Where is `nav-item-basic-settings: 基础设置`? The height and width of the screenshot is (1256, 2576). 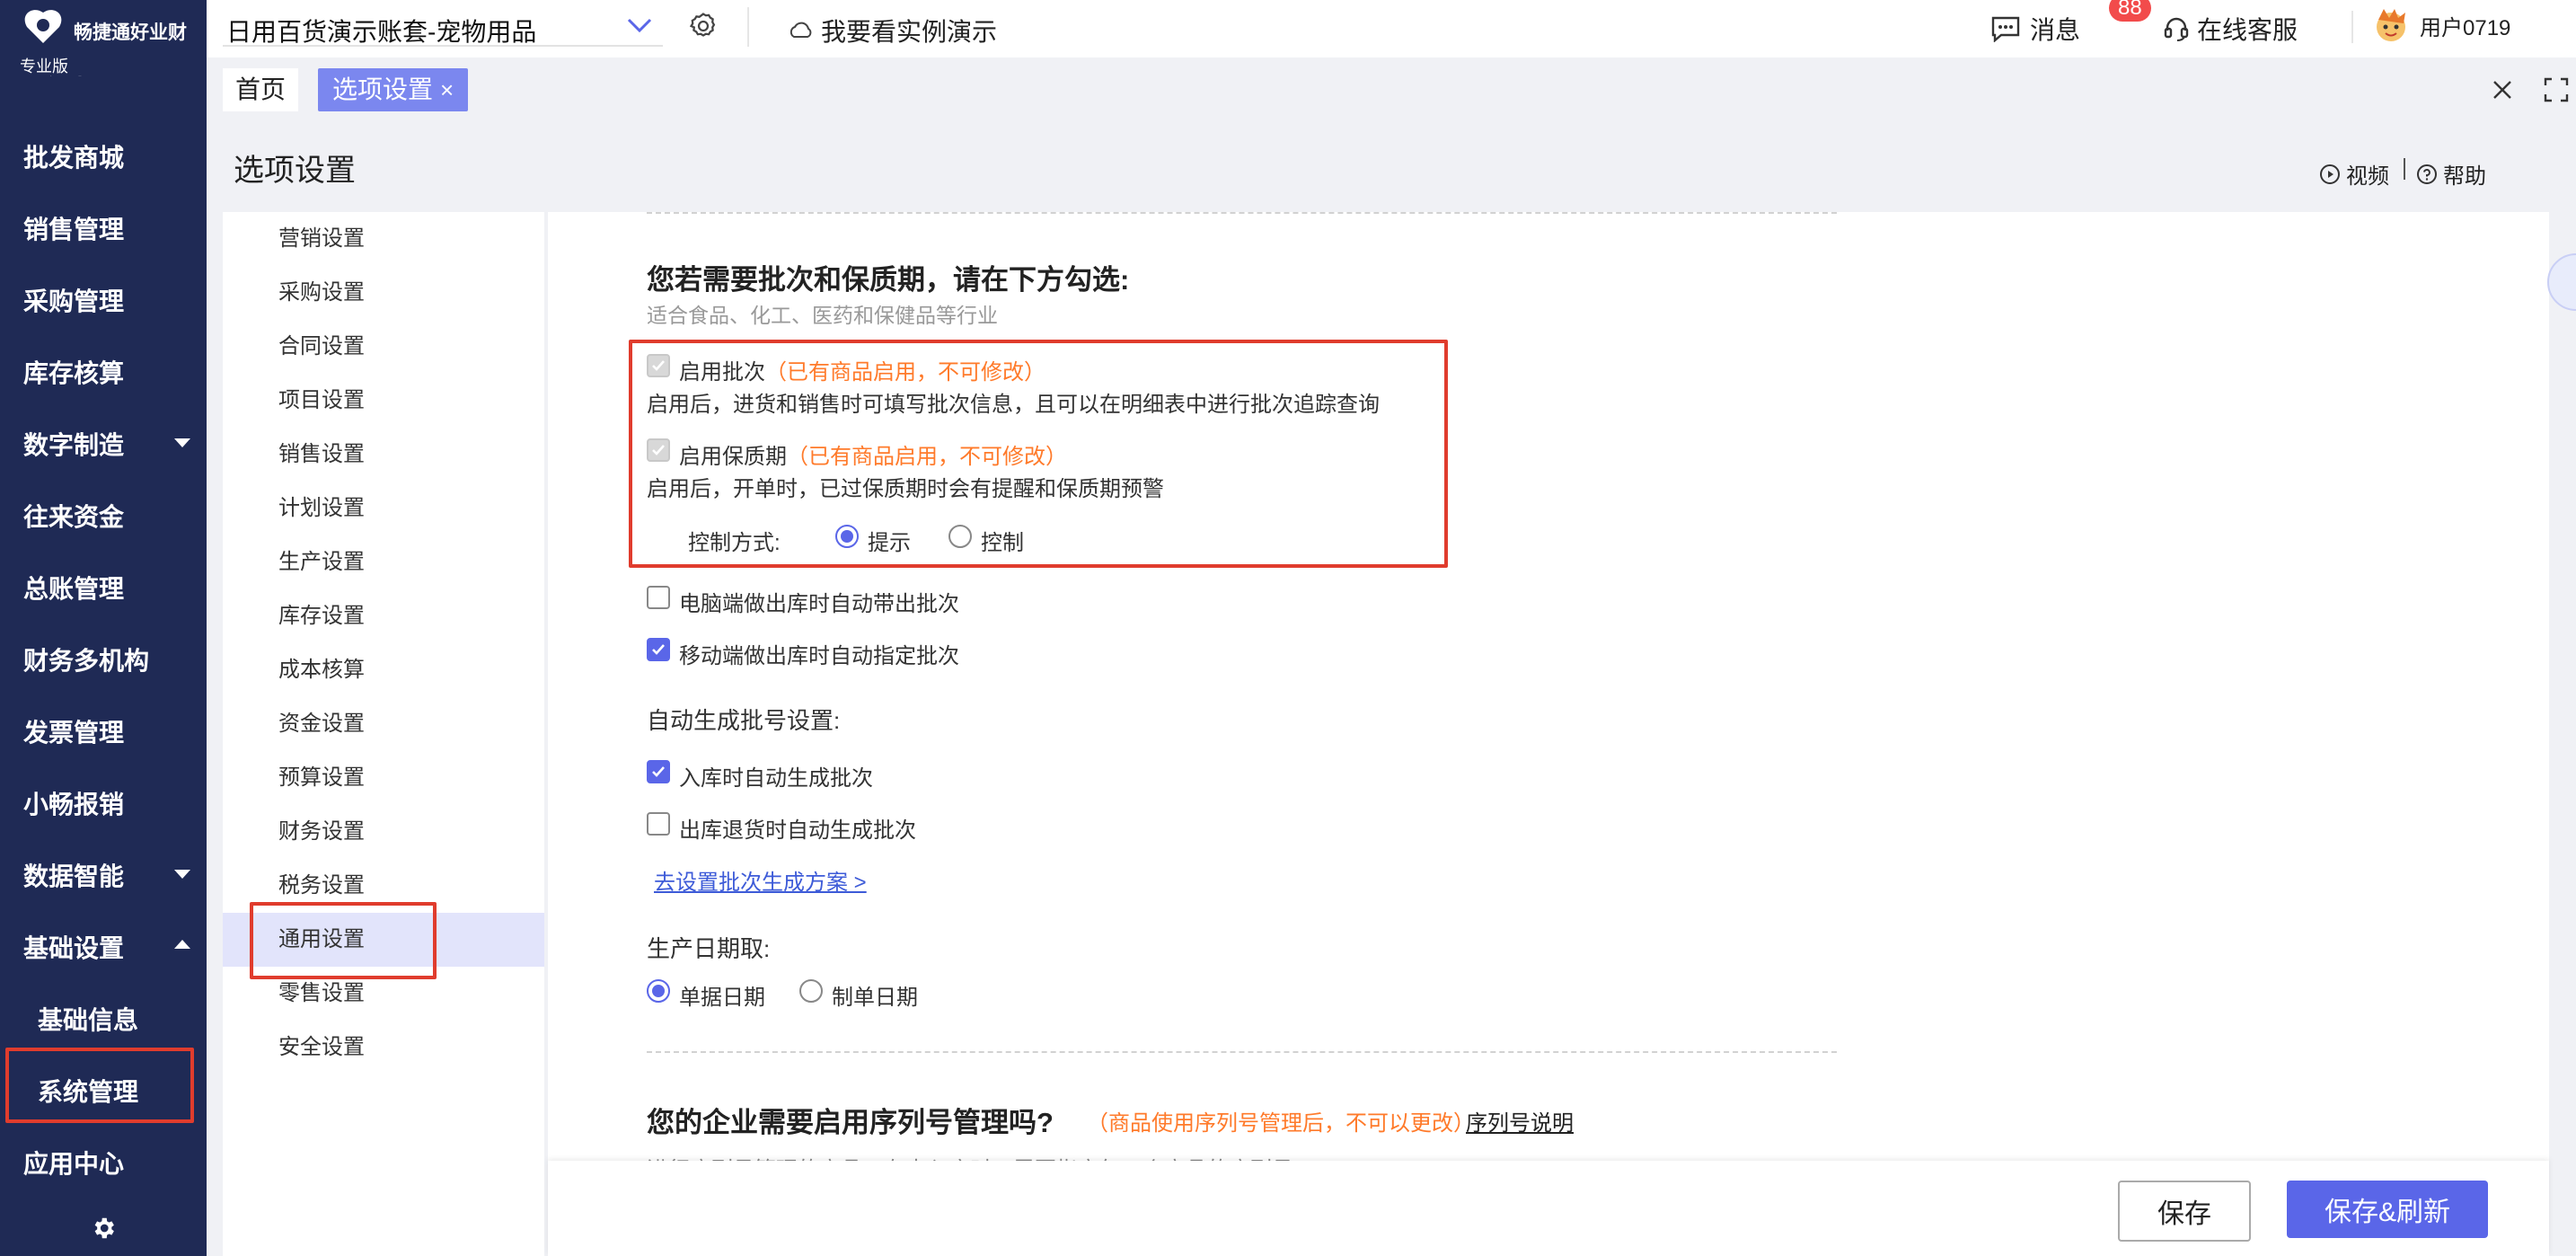
nav-item-basic-settings: 基础设置 is located at coordinates (103, 947).